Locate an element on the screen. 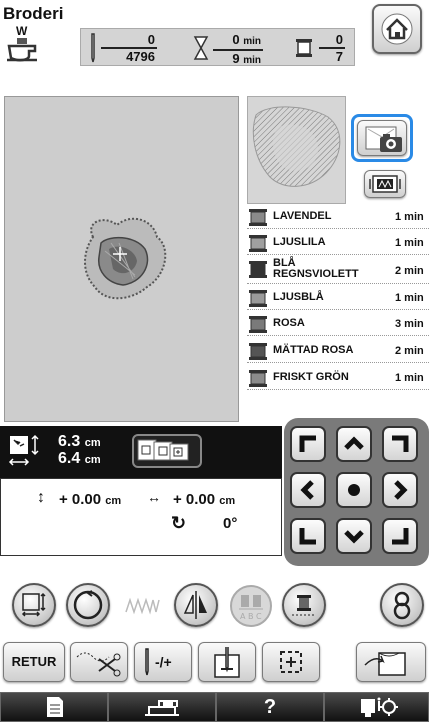  rotate-circle-icon is located at coordinates (88, 605).